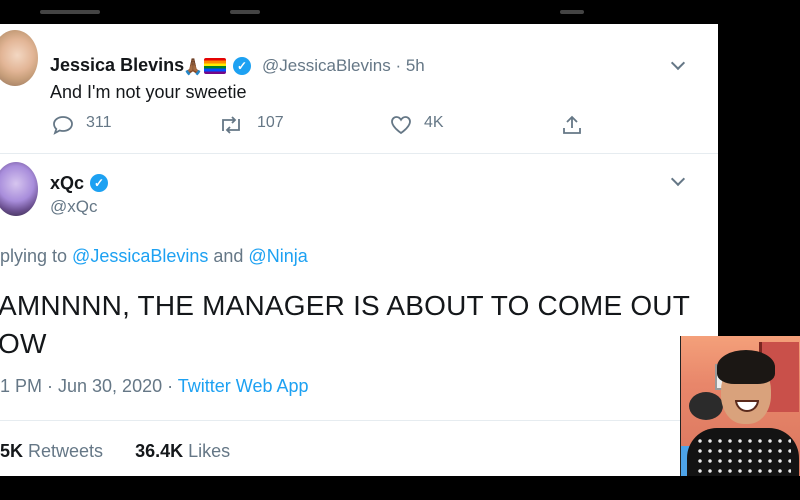 The height and width of the screenshot is (500, 800). What do you see at coordinates (73, 207) in the screenshot?
I see `handle: @xQc` at bounding box center [73, 207].